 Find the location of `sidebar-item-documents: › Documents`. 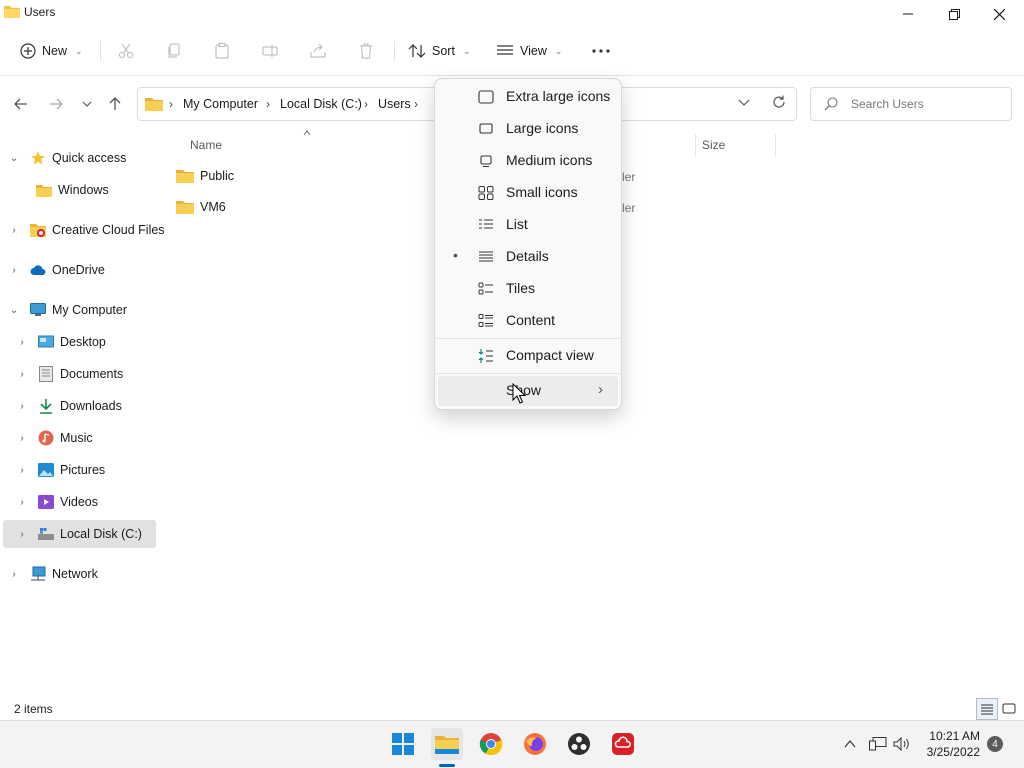

sidebar-item-documents: › Documents is located at coordinates (69, 374).